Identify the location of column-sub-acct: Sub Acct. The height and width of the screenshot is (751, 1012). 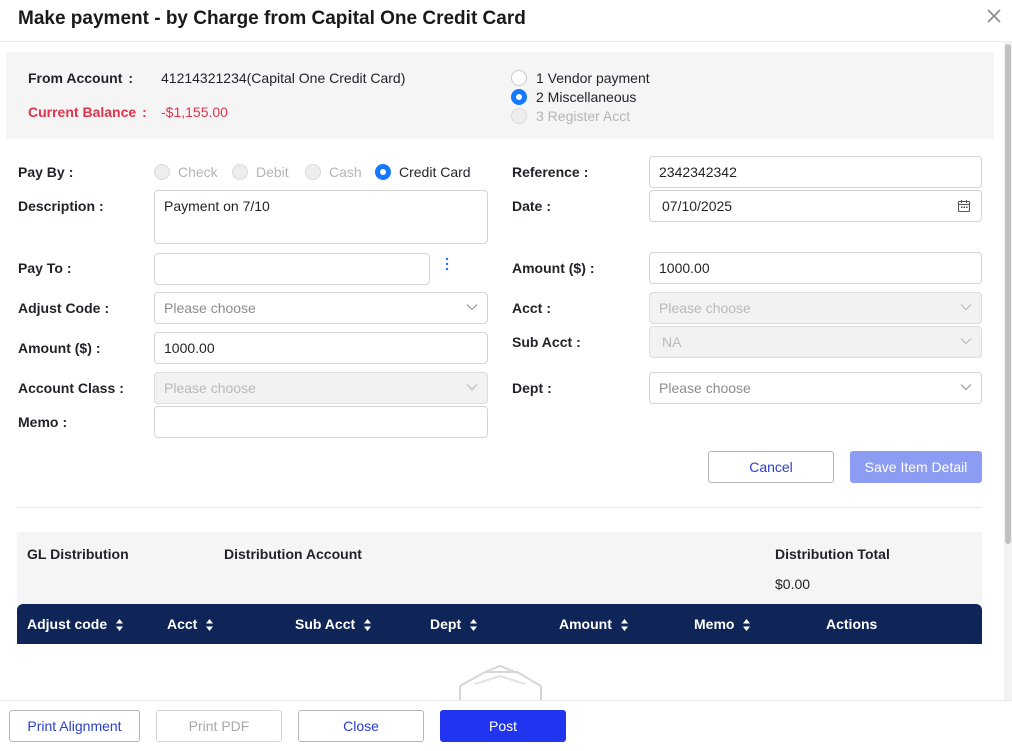
(333, 624).